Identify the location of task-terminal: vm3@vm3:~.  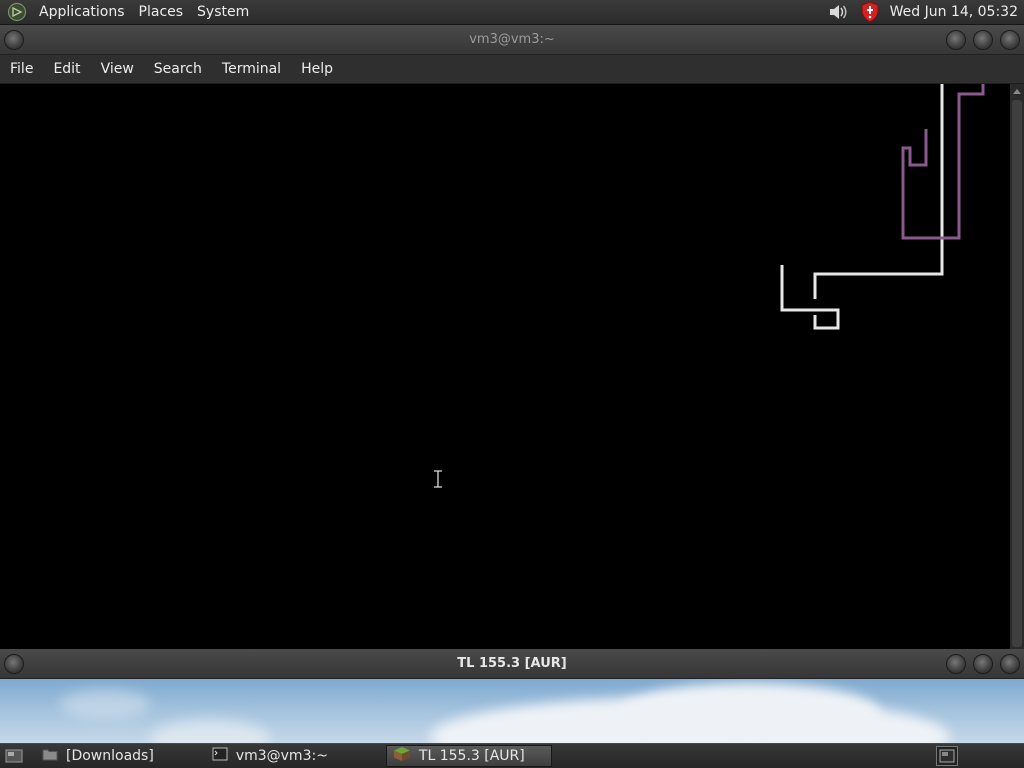
(270, 756).